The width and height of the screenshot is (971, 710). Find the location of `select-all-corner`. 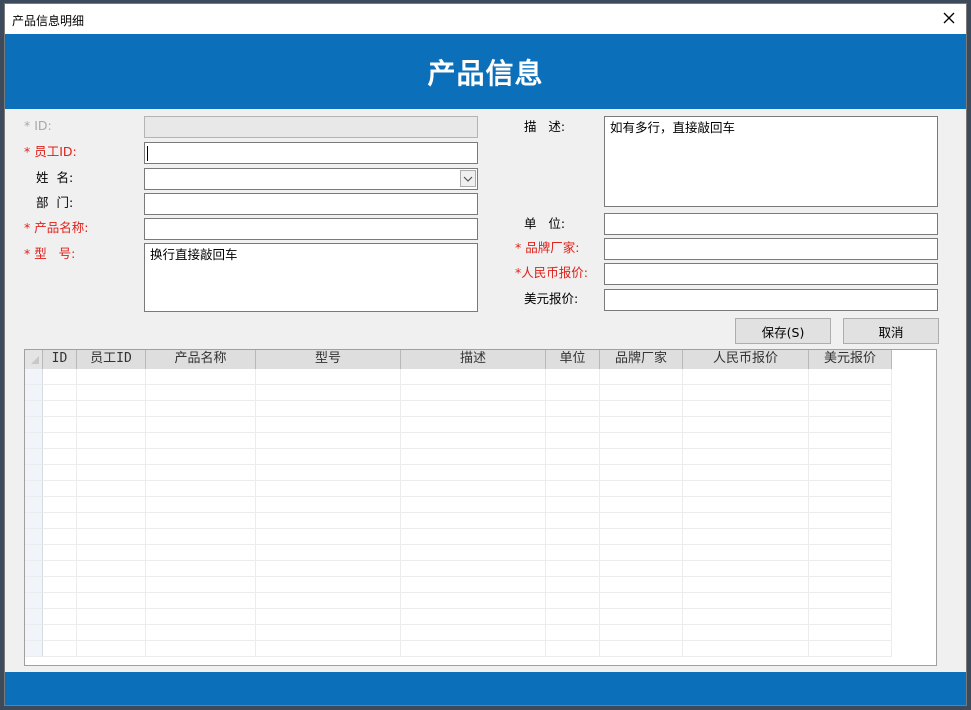

select-all-corner is located at coordinates (34, 359).